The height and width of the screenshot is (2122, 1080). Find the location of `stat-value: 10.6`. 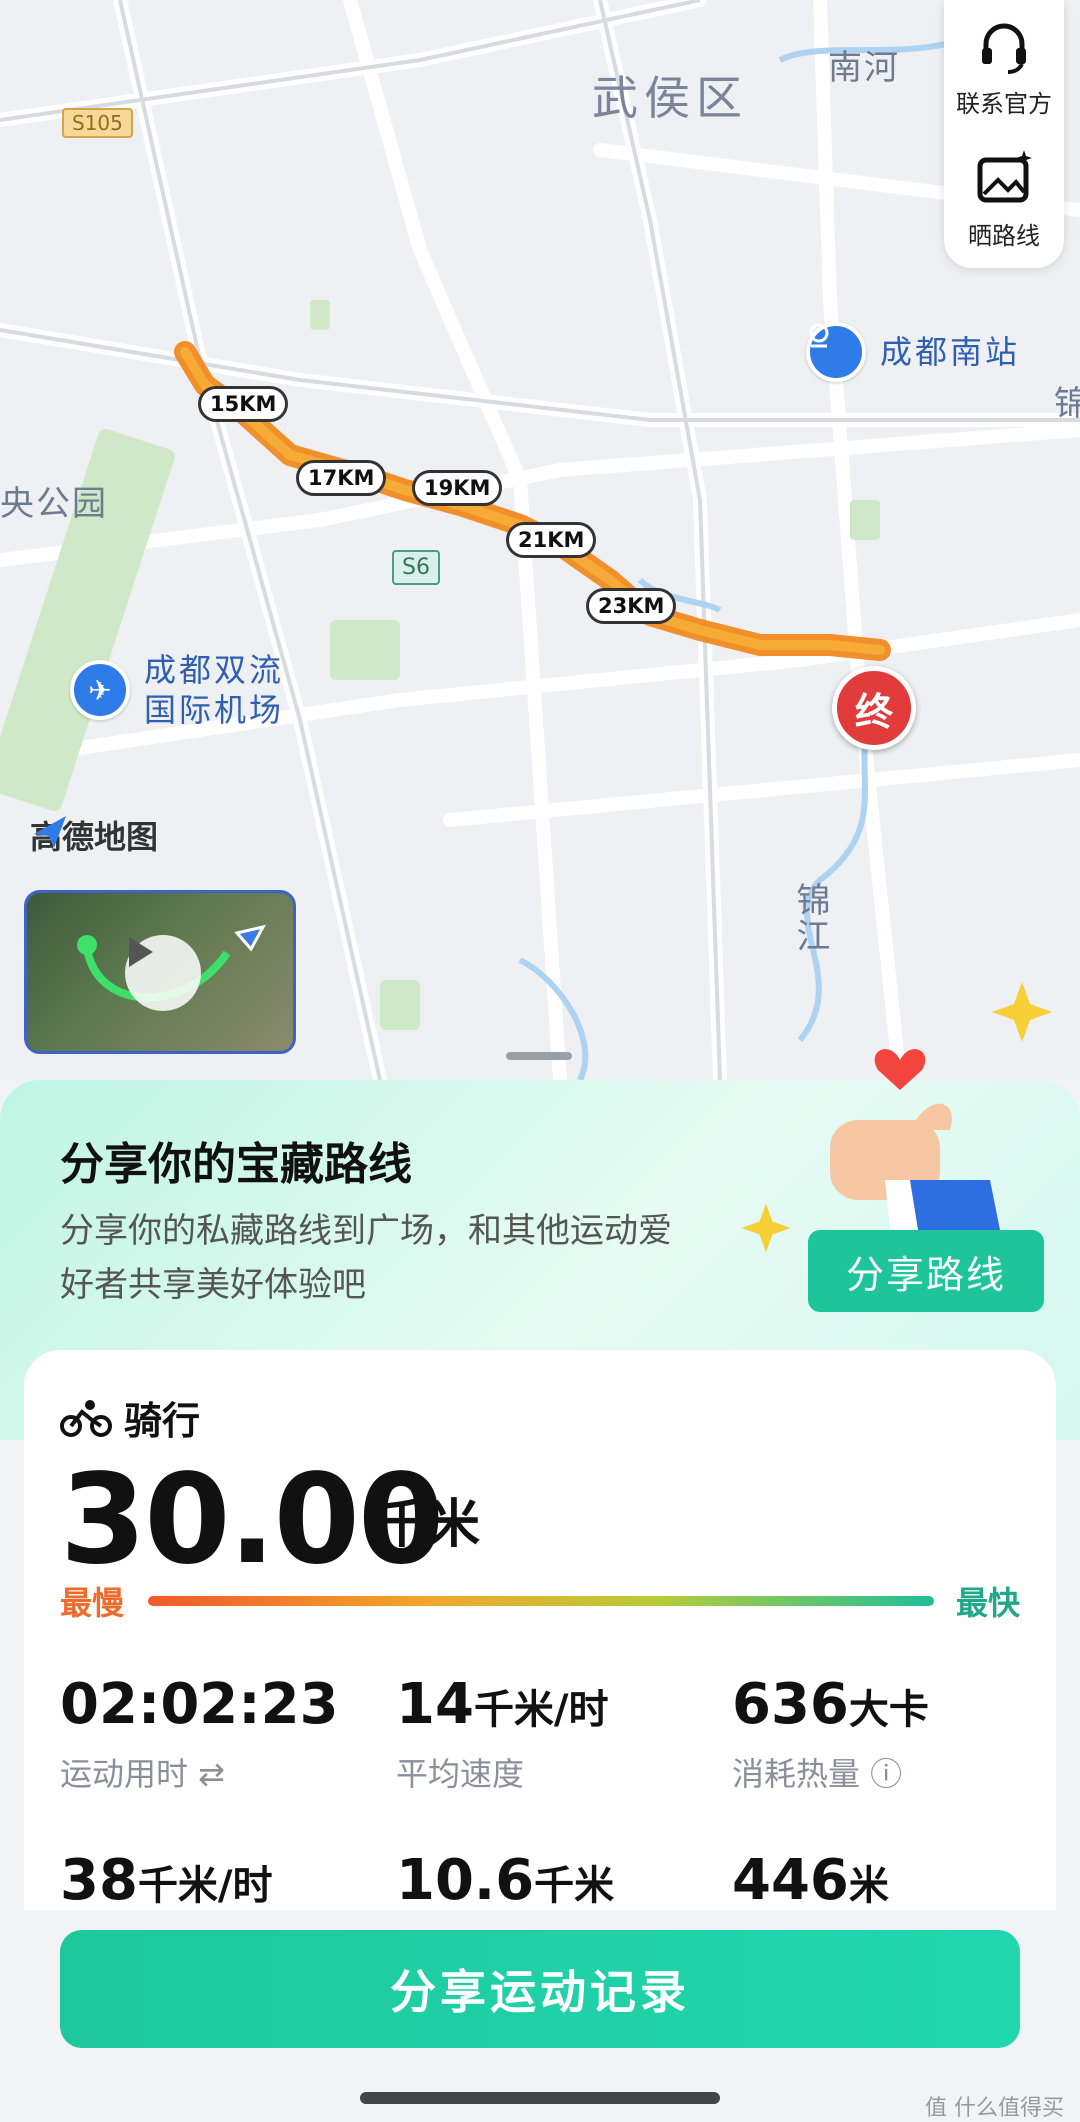

stat-value: 10.6 is located at coordinates (465, 1879).